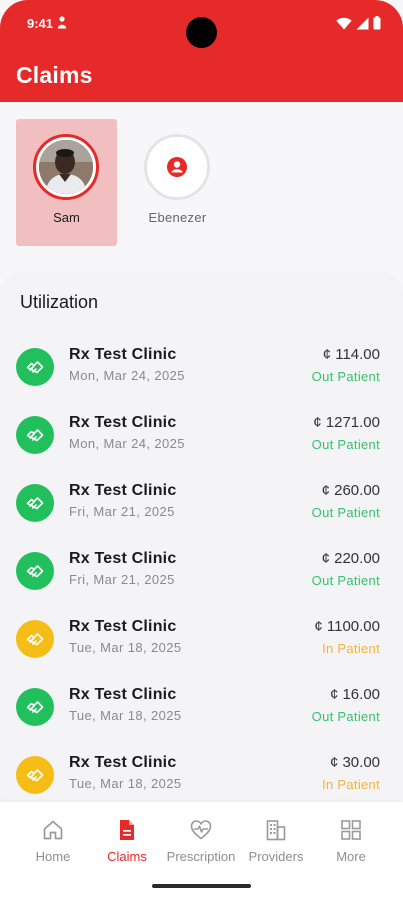  I want to click on camera-cutout, so click(201, 32).